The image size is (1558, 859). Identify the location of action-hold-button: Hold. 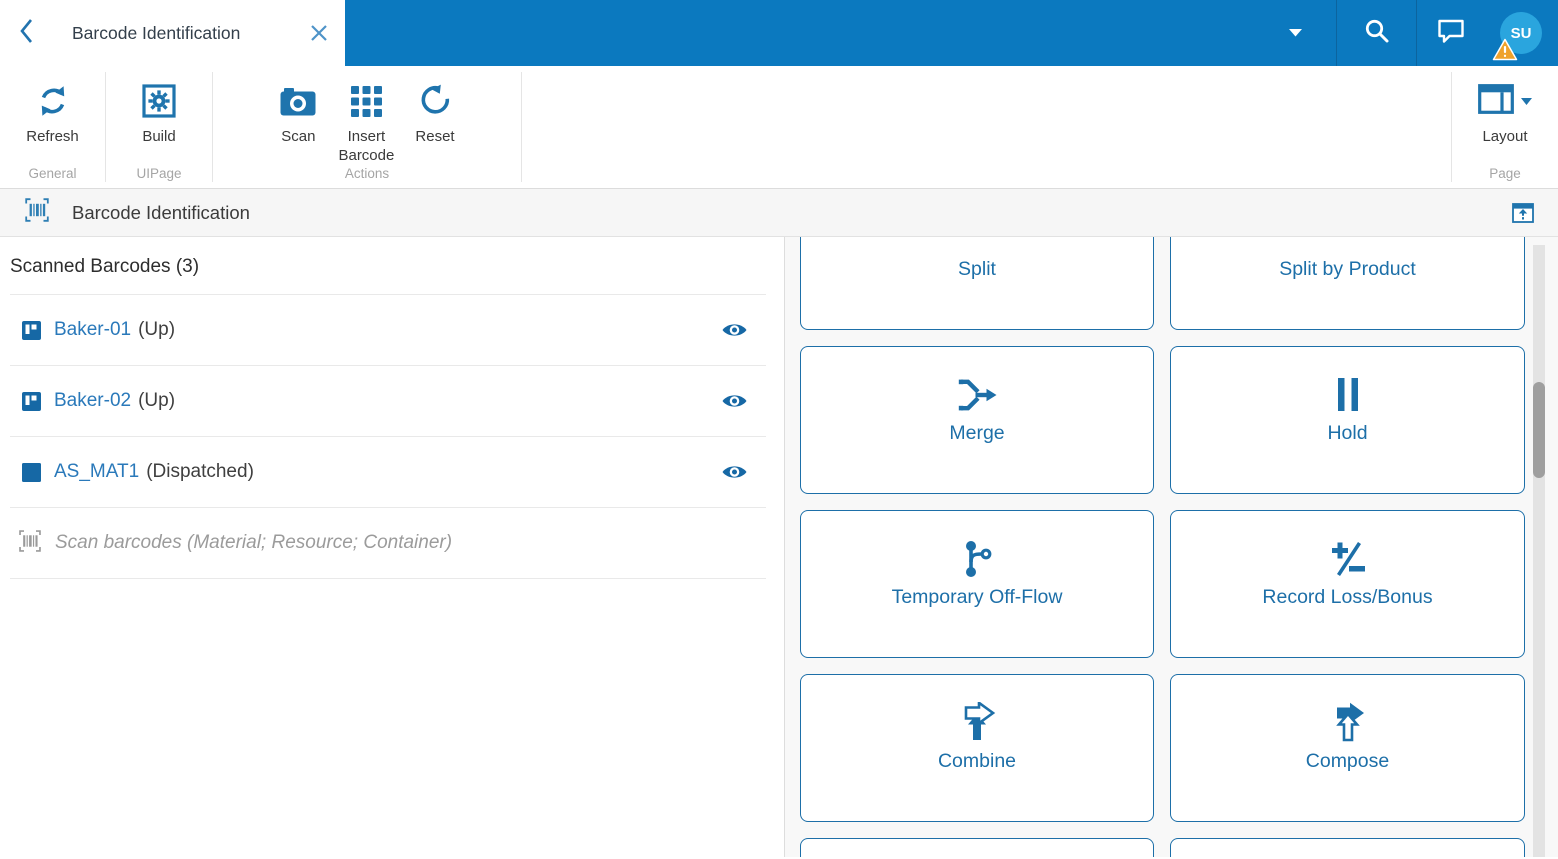
(1347, 420).